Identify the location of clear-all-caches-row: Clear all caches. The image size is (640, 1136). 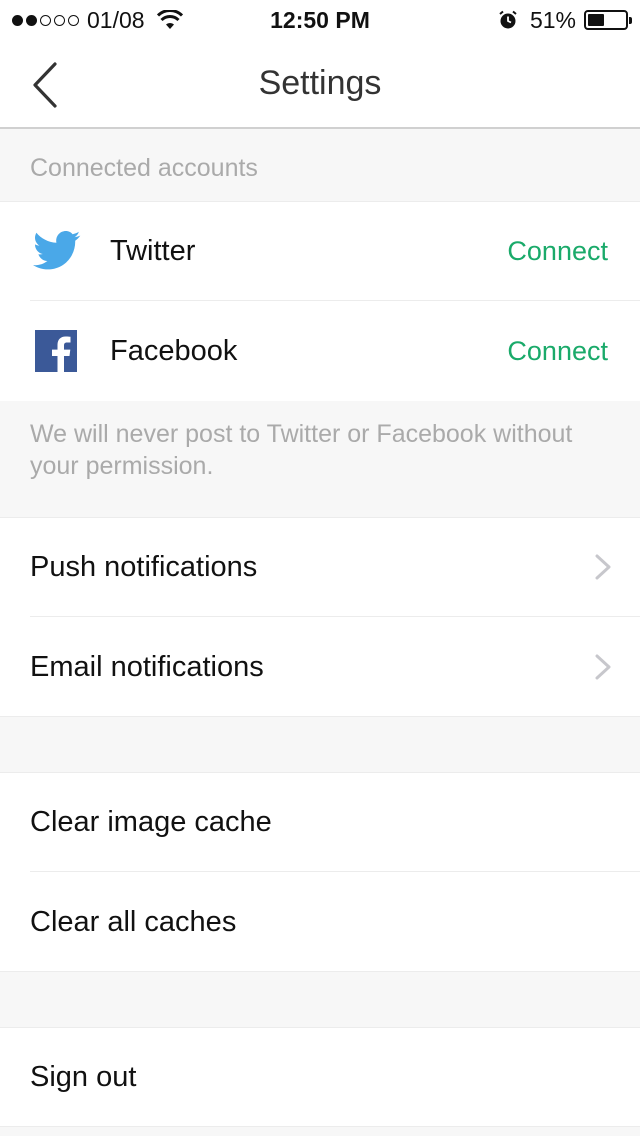
(320, 922).